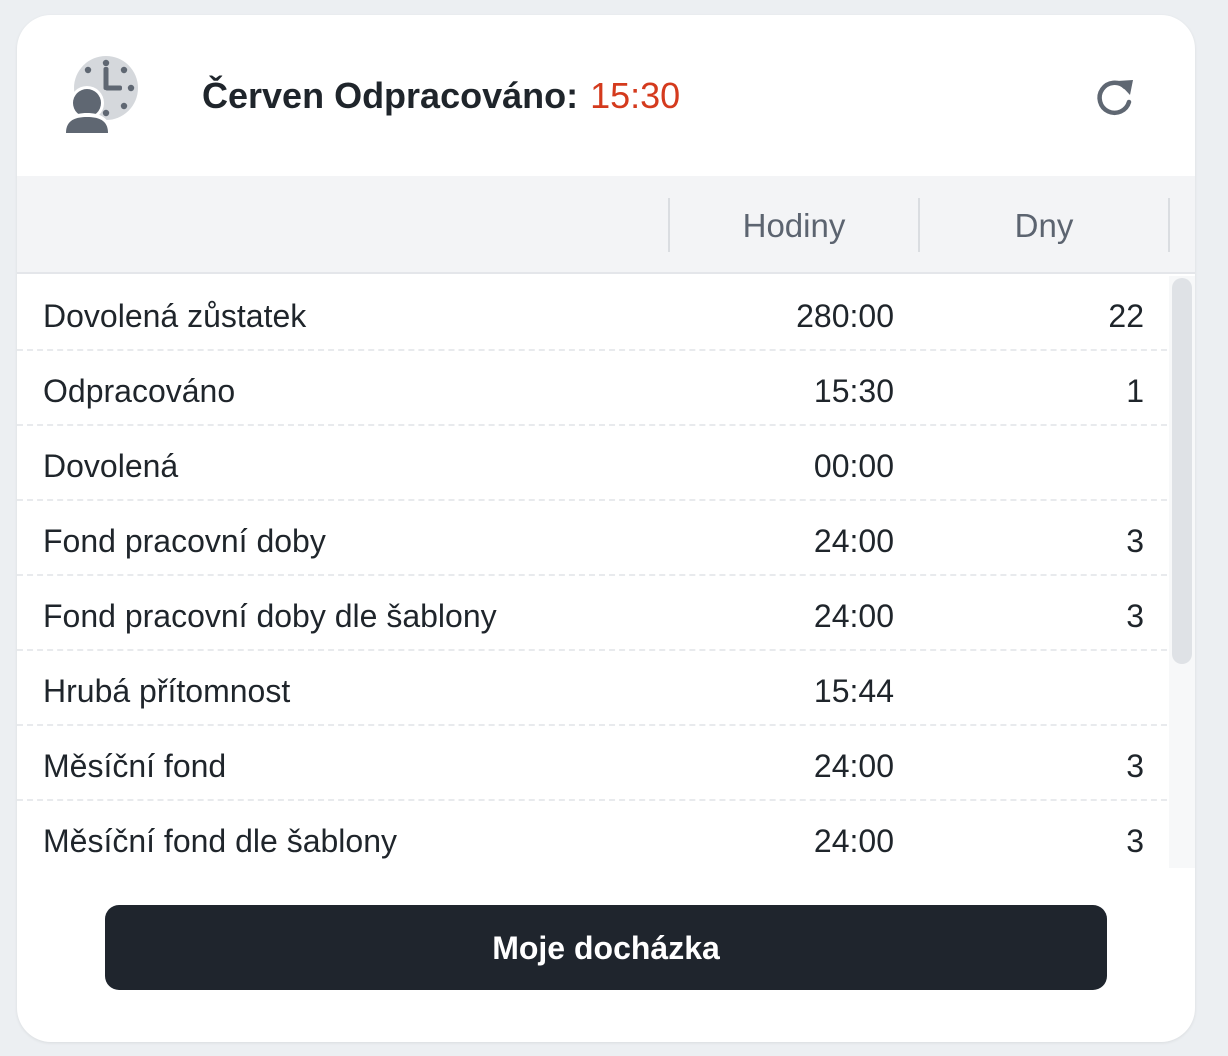 The height and width of the screenshot is (1056, 1228). Describe the element at coordinates (184, 541) in the screenshot. I see `row-label: Fond pracovní doby` at that location.